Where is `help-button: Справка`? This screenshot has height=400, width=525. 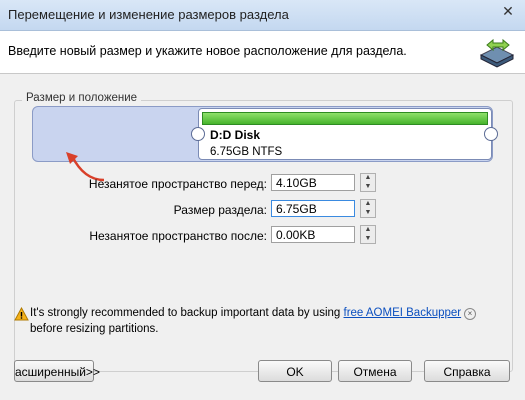 help-button: Справка is located at coordinates (467, 371).